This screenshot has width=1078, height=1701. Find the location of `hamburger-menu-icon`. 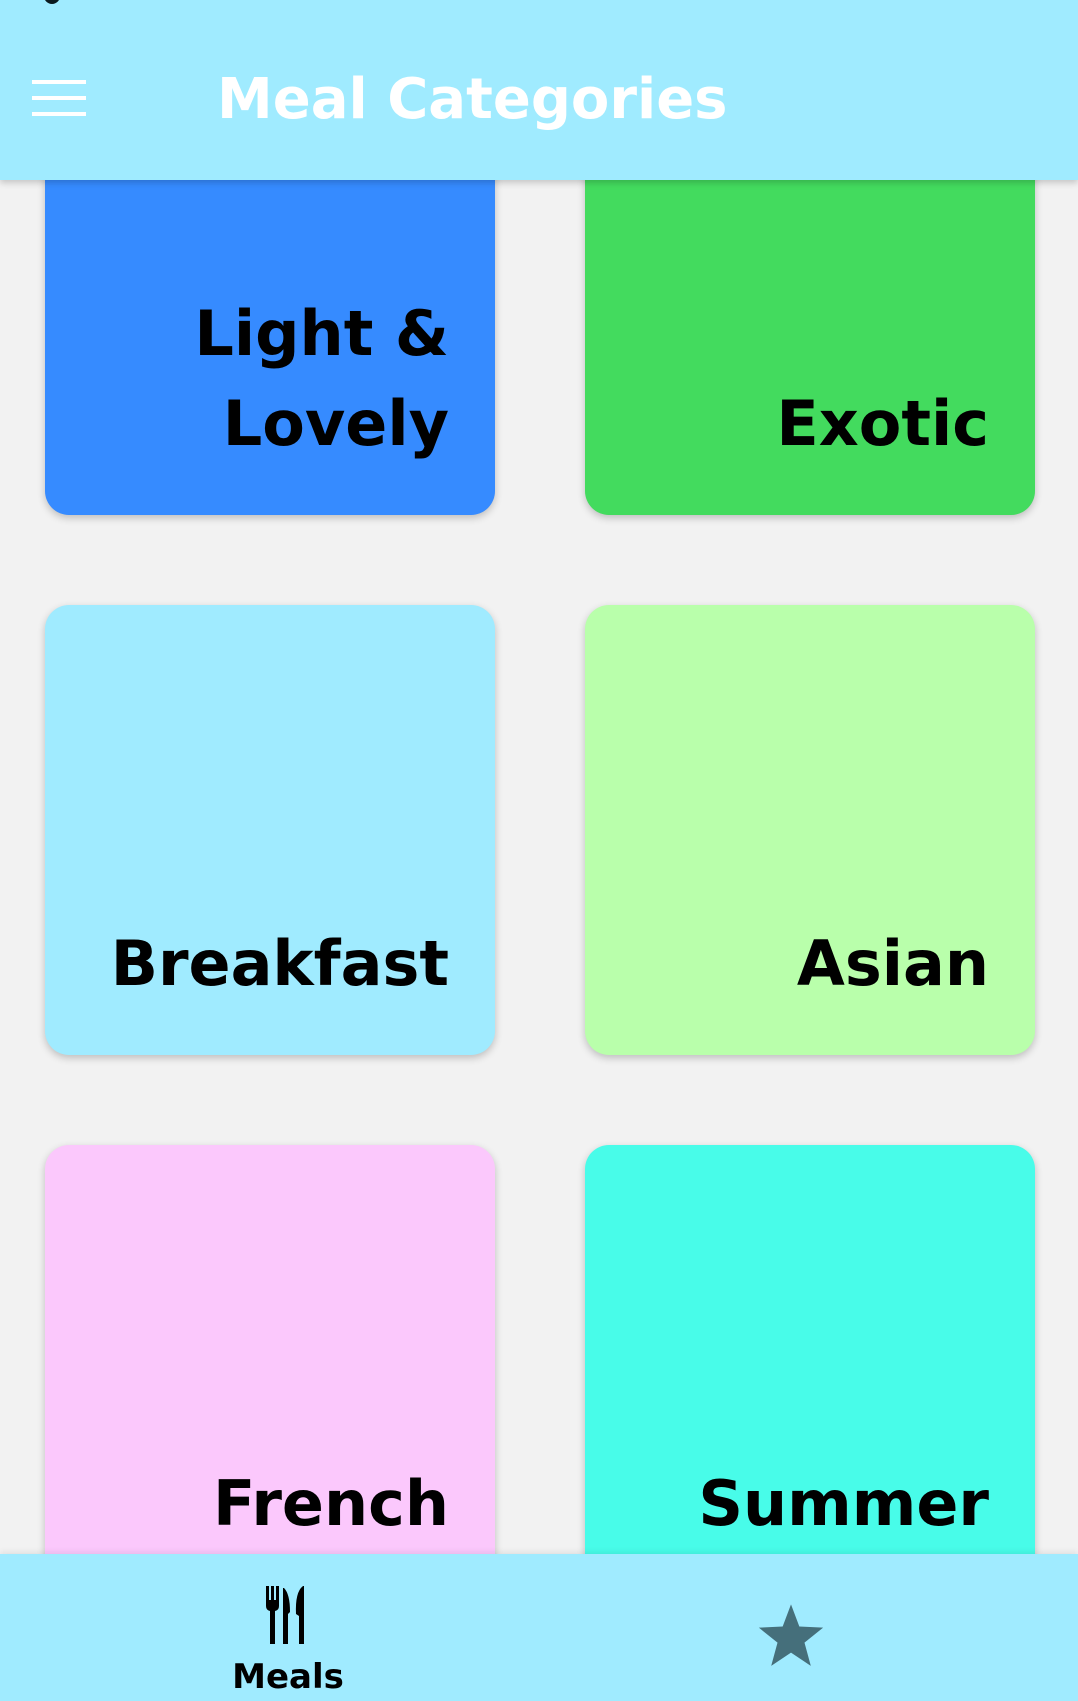

hamburger-menu-icon is located at coordinates (59, 98).